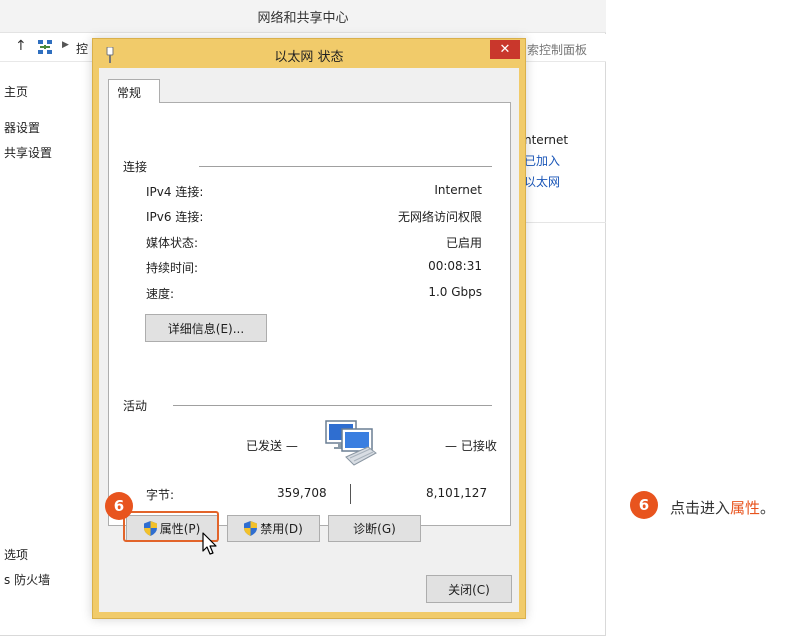 Image resolution: width=800 pixels, height=636 pixels. I want to click on disable-button: 禁用(D), so click(273, 528).